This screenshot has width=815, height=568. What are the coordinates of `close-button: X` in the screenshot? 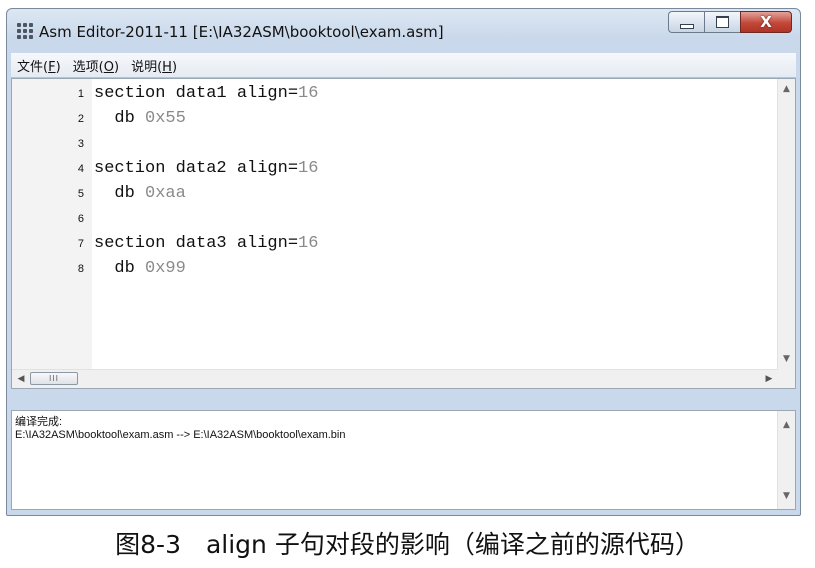 It's located at (766, 22).